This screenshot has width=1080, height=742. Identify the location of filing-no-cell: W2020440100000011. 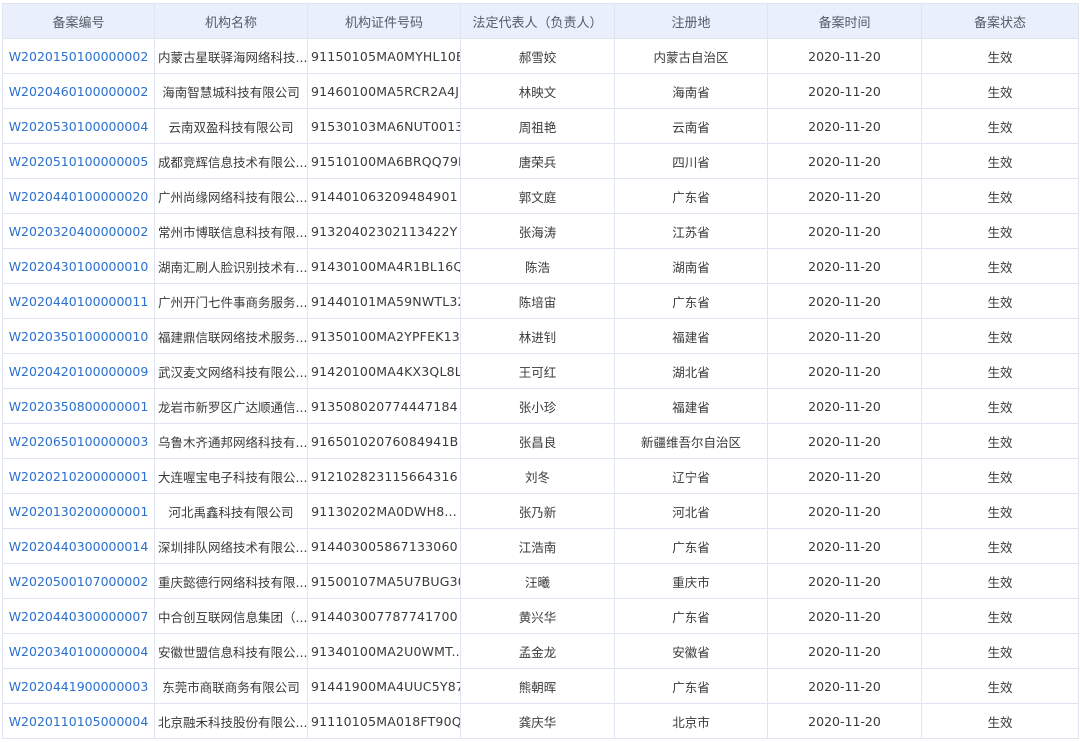
(78, 301).